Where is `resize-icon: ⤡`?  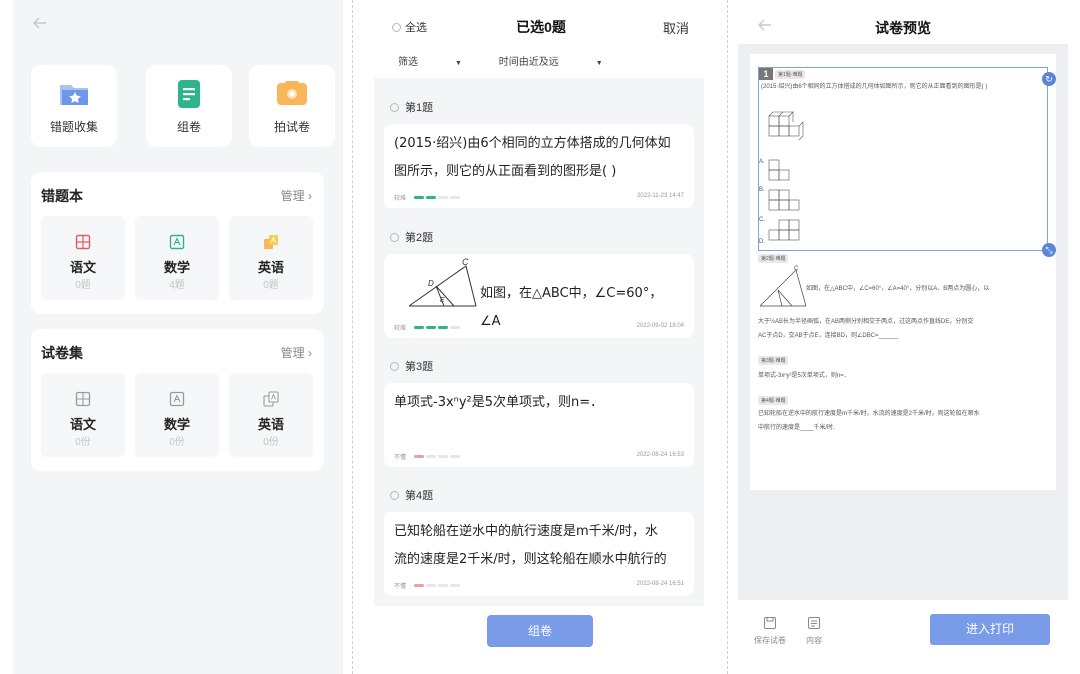
resize-icon: ⤡ is located at coordinates (1049, 250).